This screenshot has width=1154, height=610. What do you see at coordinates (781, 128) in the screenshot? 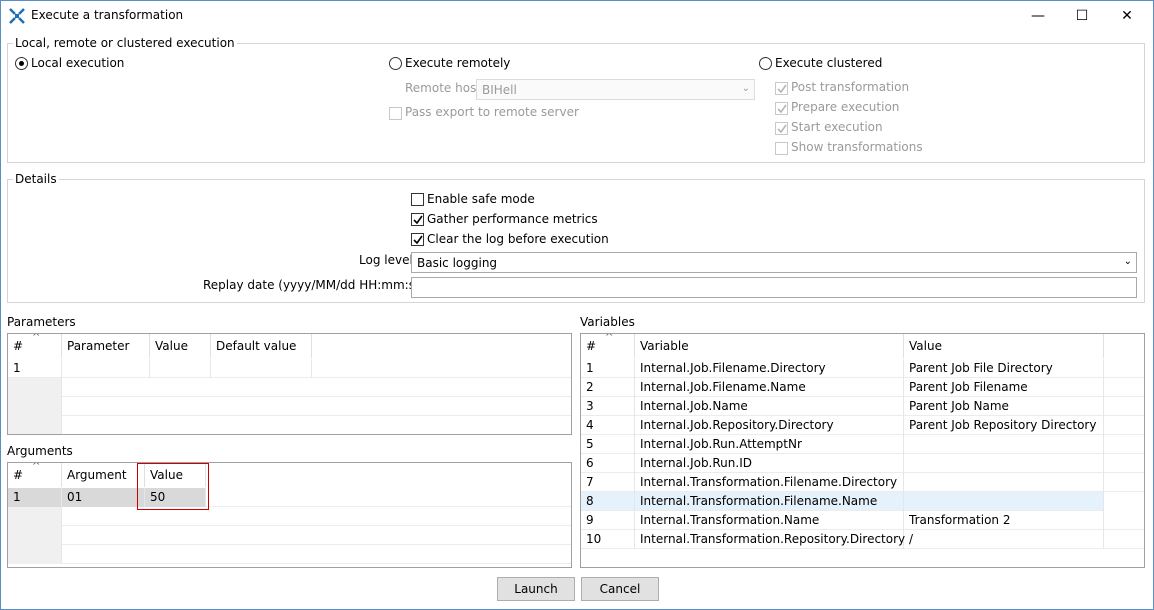
I see `start-execution-checkbox` at bounding box center [781, 128].